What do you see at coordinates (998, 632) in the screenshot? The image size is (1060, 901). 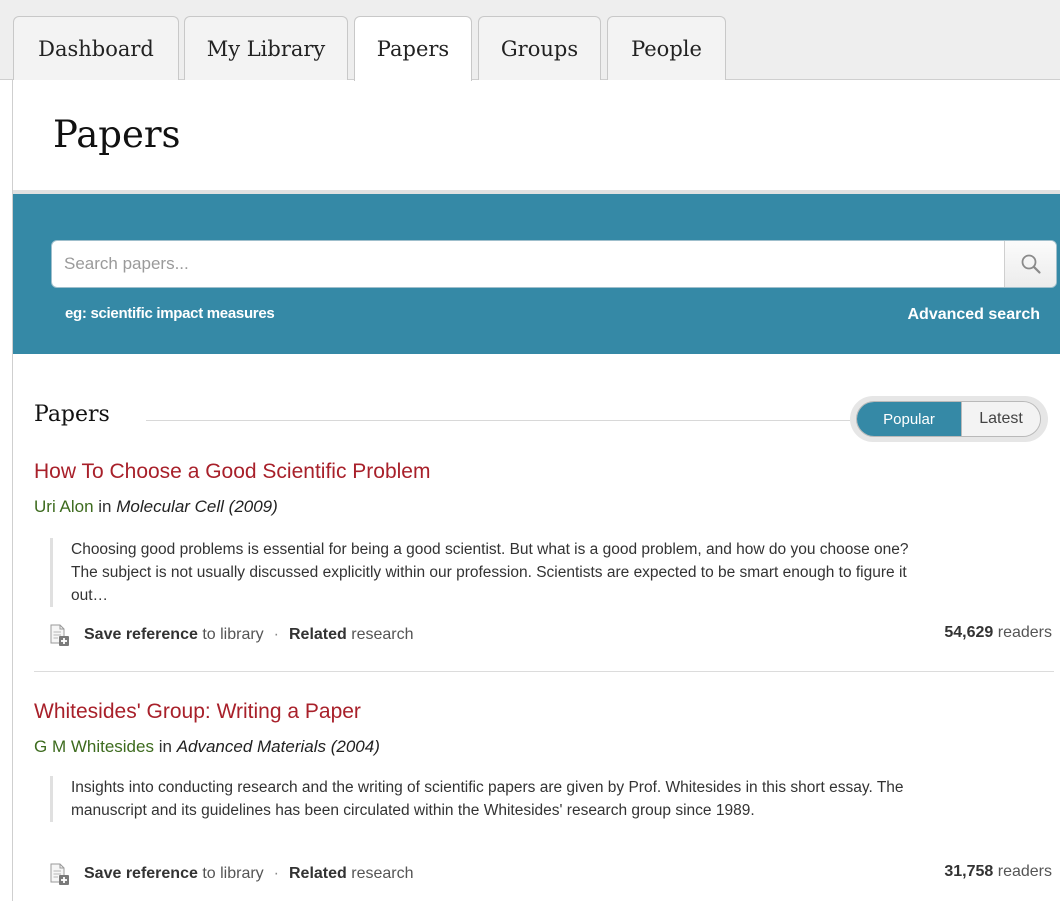 I see `readers-count: 54,629 readers` at bounding box center [998, 632].